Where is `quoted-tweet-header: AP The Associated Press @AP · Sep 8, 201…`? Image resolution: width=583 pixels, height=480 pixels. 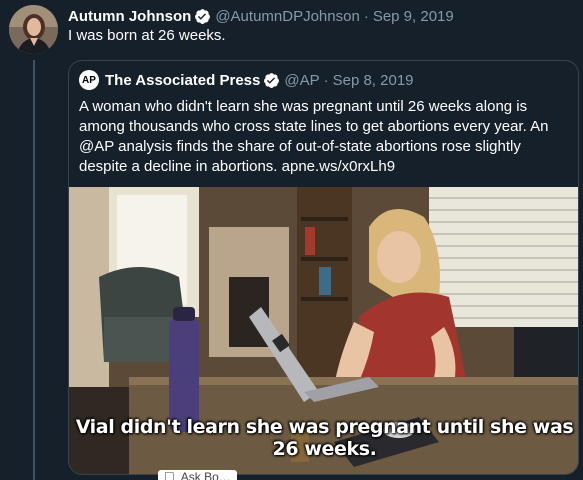 quoted-tweet-header: AP The Associated Press @AP · Sep 8, 201… is located at coordinates (246, 80).